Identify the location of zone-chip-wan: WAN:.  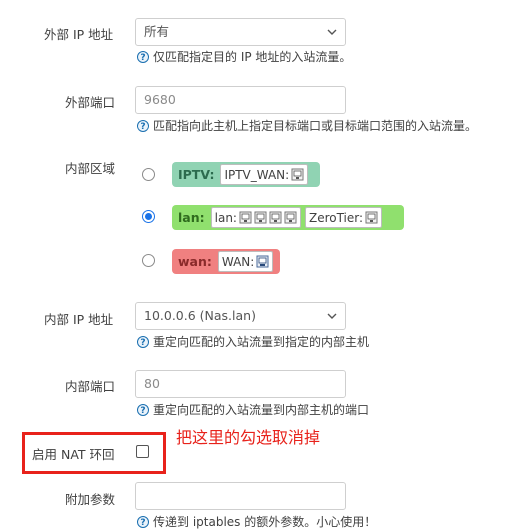
(245, 261).